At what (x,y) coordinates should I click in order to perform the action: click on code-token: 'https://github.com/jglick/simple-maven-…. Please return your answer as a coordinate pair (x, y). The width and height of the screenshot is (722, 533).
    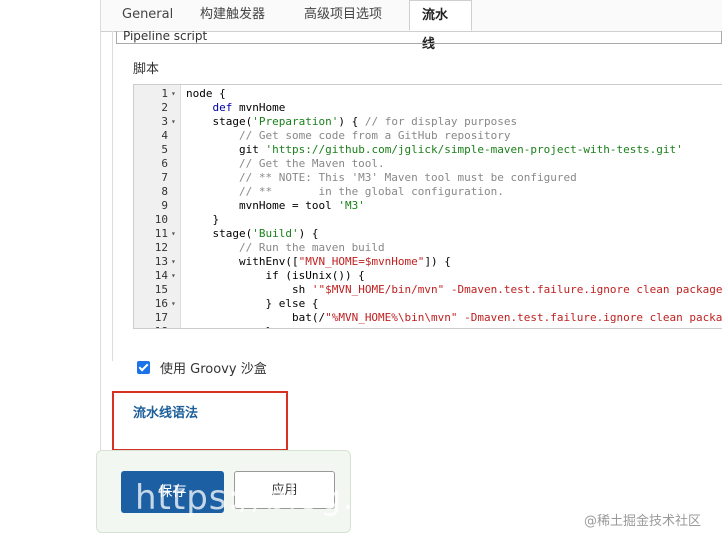
    Looking at the image, I should click on (474, 149).